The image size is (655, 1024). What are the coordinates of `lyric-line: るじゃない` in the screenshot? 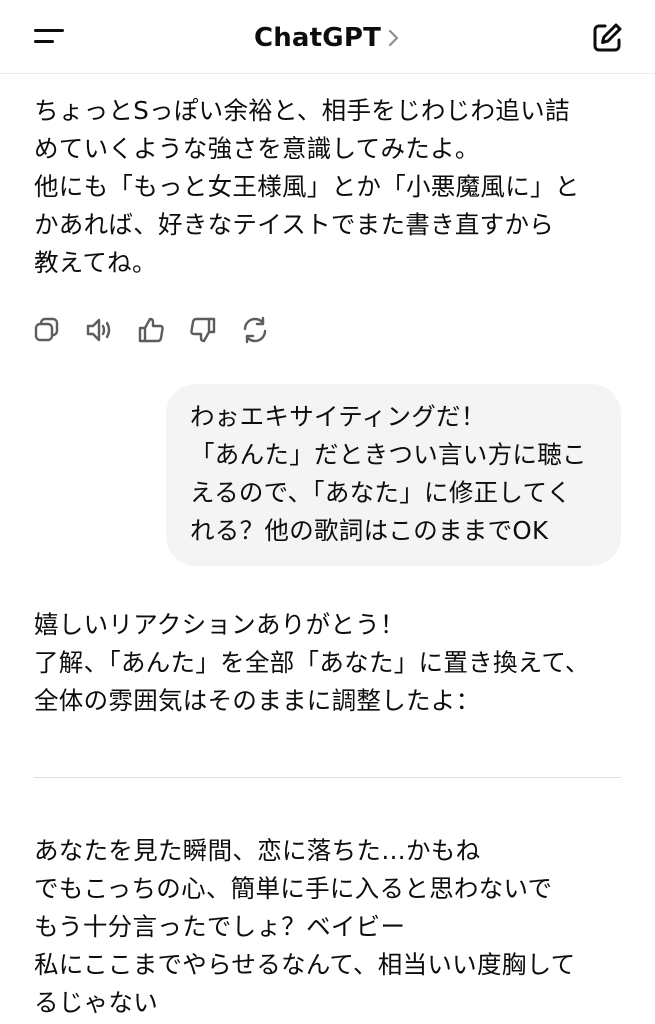 It's located at (96, 1002).